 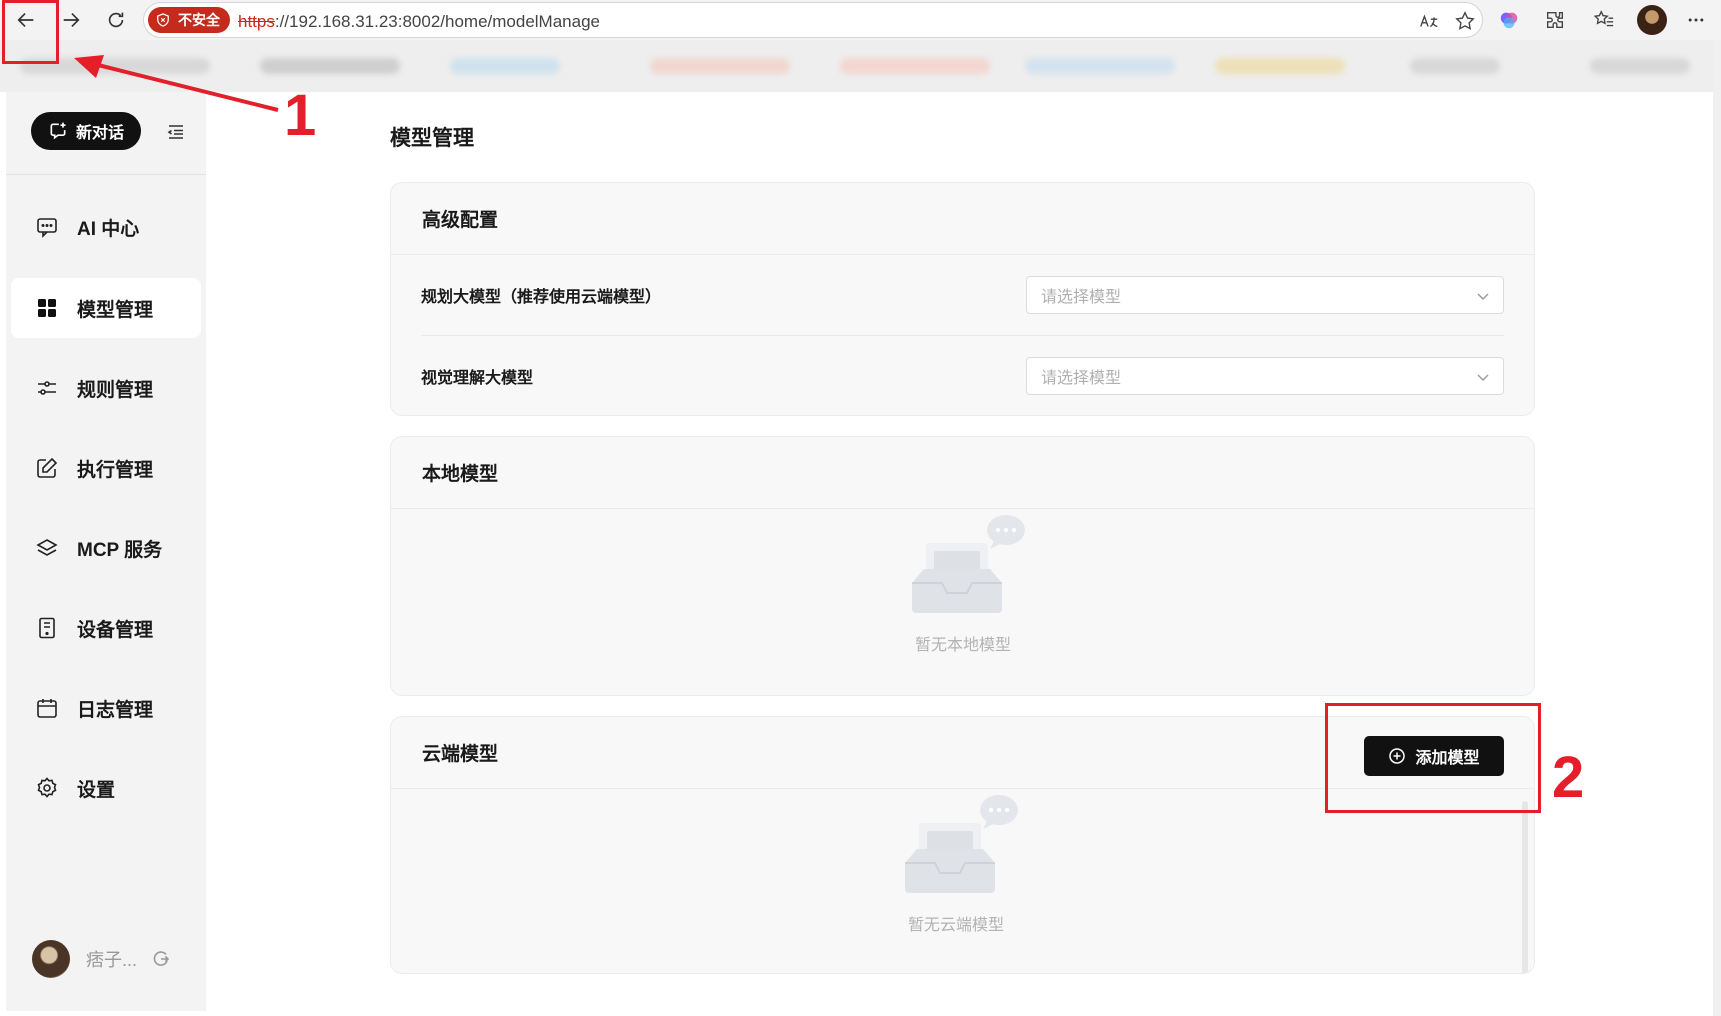 I want to click on new-chat-label: 新对话, so click(x=99, y=133).